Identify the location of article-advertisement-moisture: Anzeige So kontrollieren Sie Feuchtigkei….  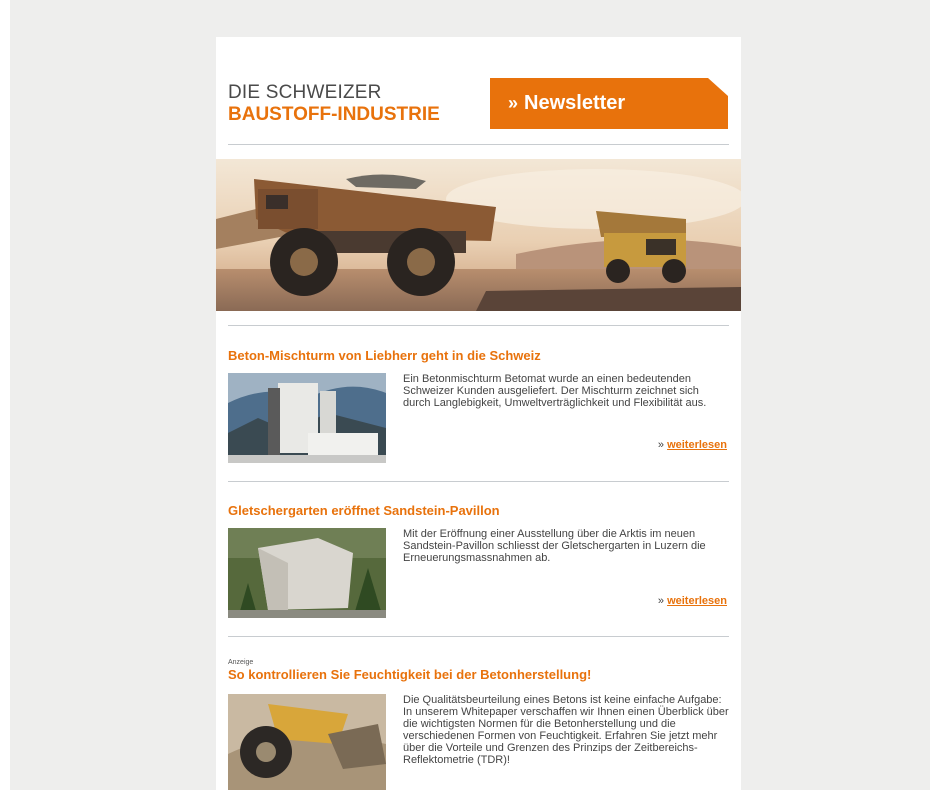
(478, 724).